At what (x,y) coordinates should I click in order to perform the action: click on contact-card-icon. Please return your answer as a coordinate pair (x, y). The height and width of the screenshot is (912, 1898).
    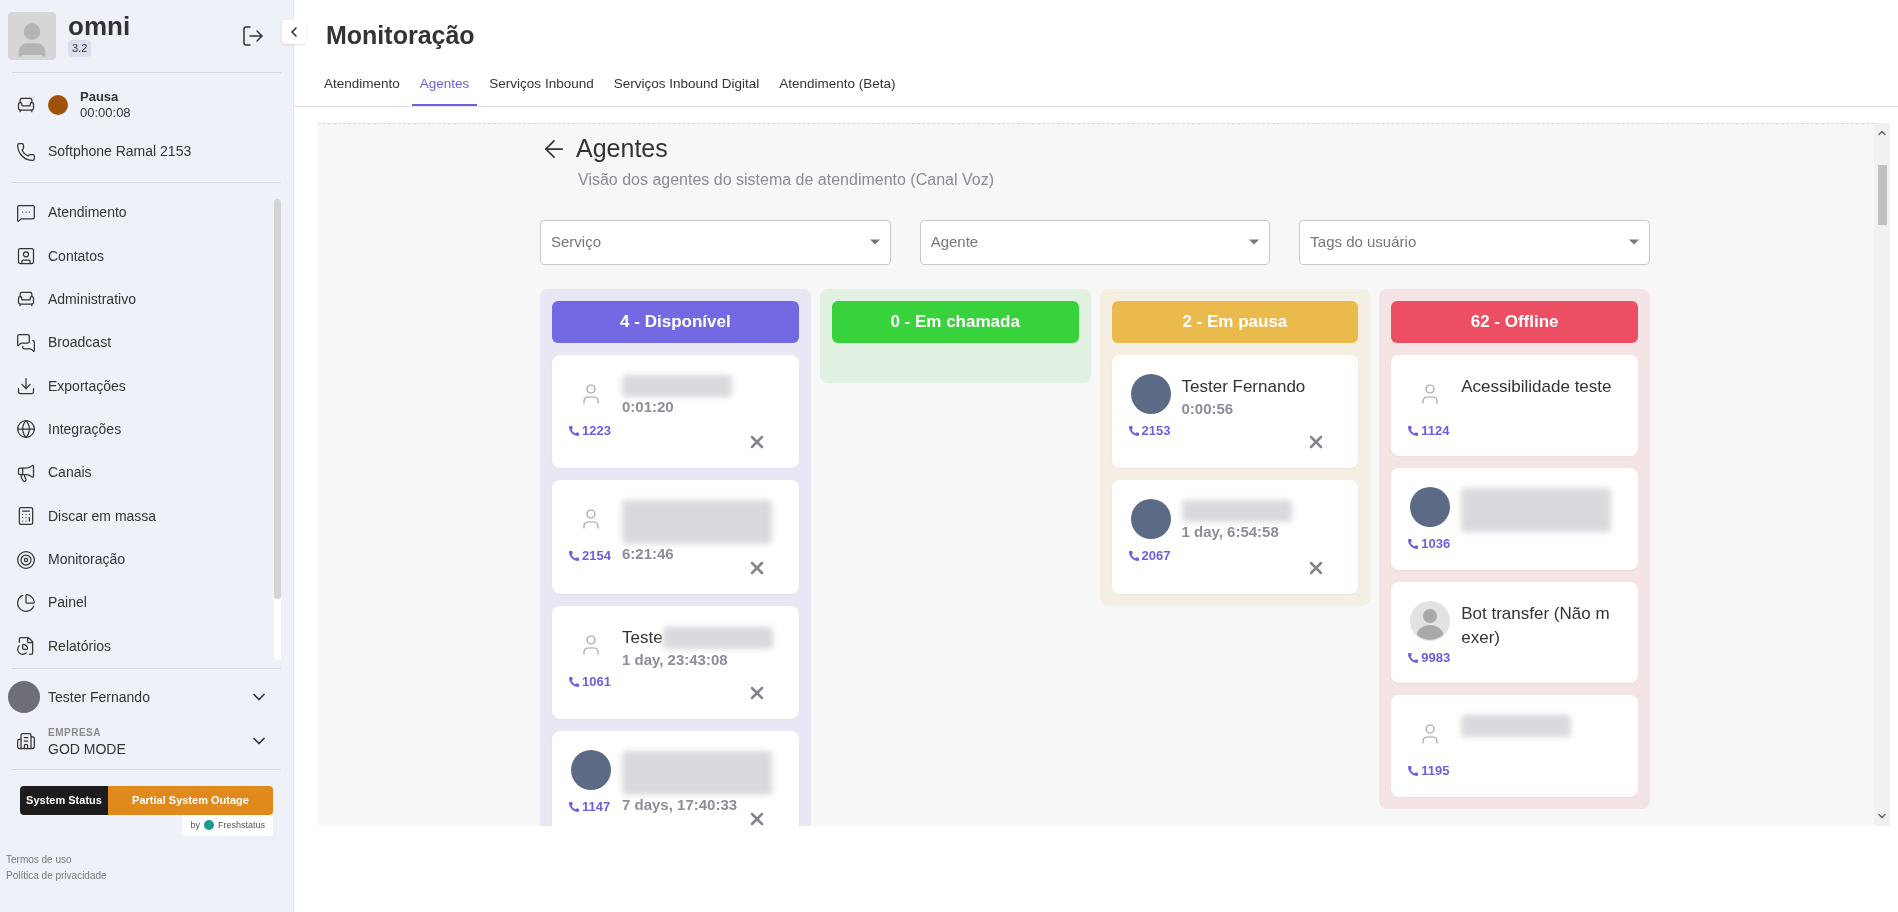
    Looking at the image, I should click on (26, 256).